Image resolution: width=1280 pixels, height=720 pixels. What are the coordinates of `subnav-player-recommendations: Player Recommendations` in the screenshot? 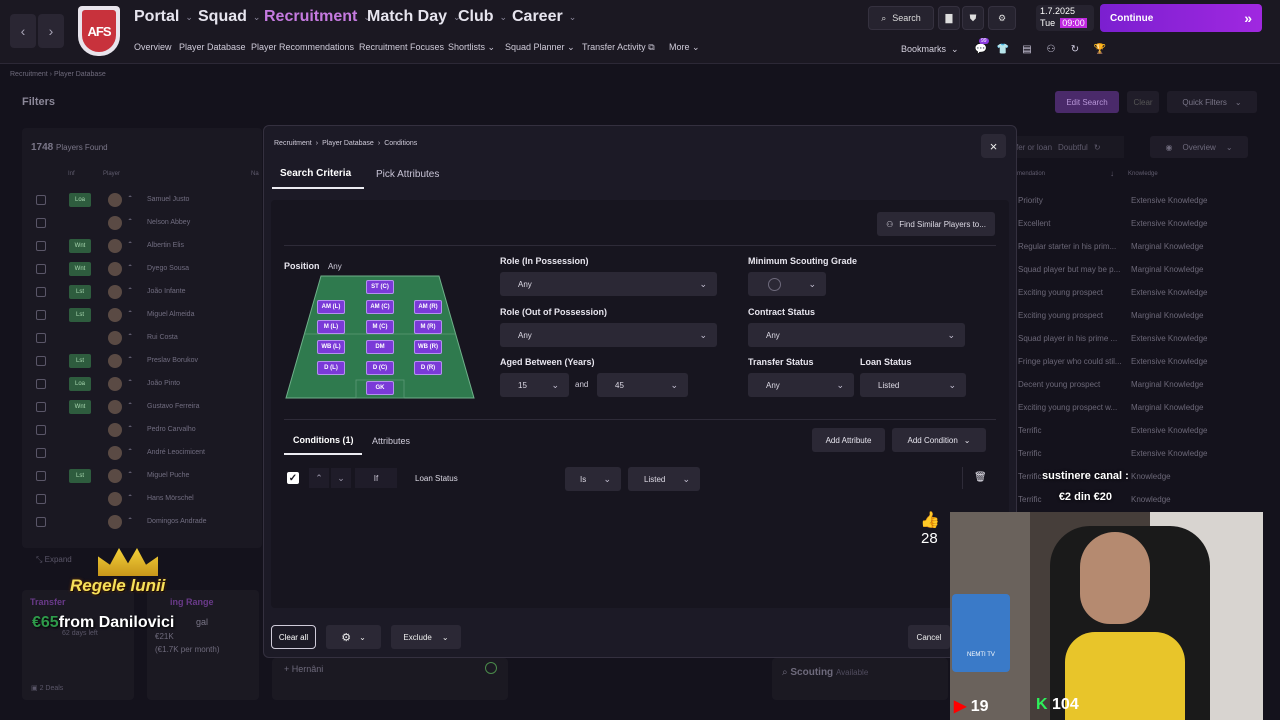 It's located at (302, 47).